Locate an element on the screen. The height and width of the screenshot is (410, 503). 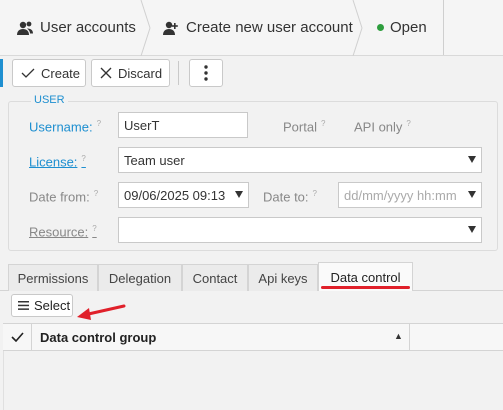
close-icon is located at coordinates (106, 73).